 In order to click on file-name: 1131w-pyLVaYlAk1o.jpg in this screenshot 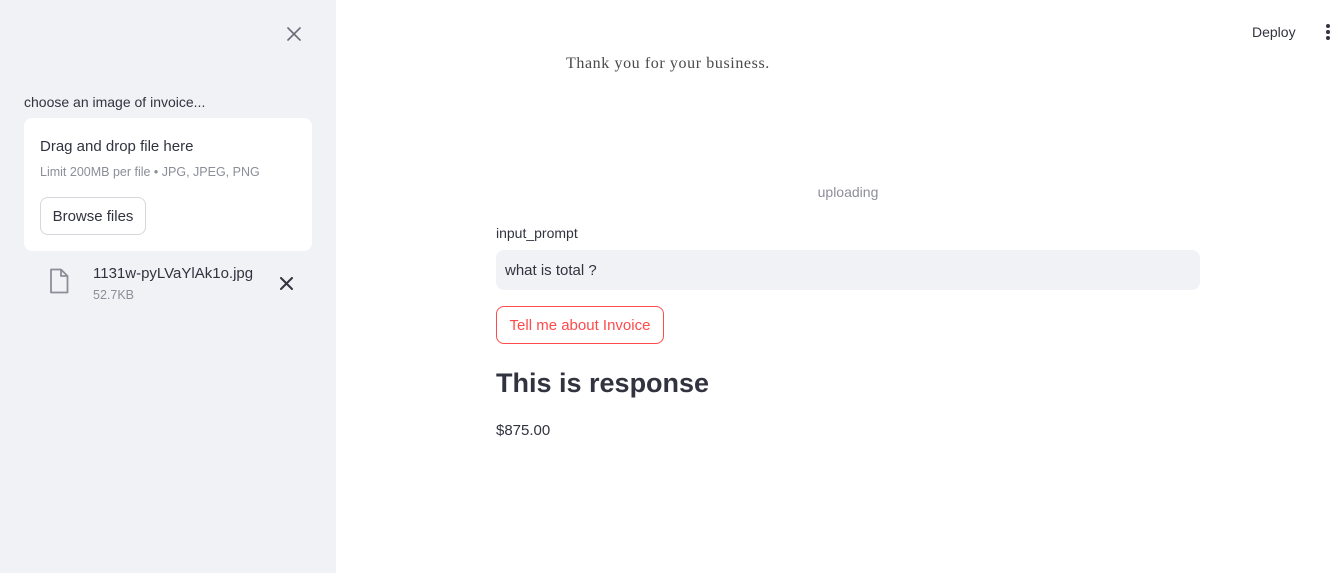, I will do `click(173, 273)`.